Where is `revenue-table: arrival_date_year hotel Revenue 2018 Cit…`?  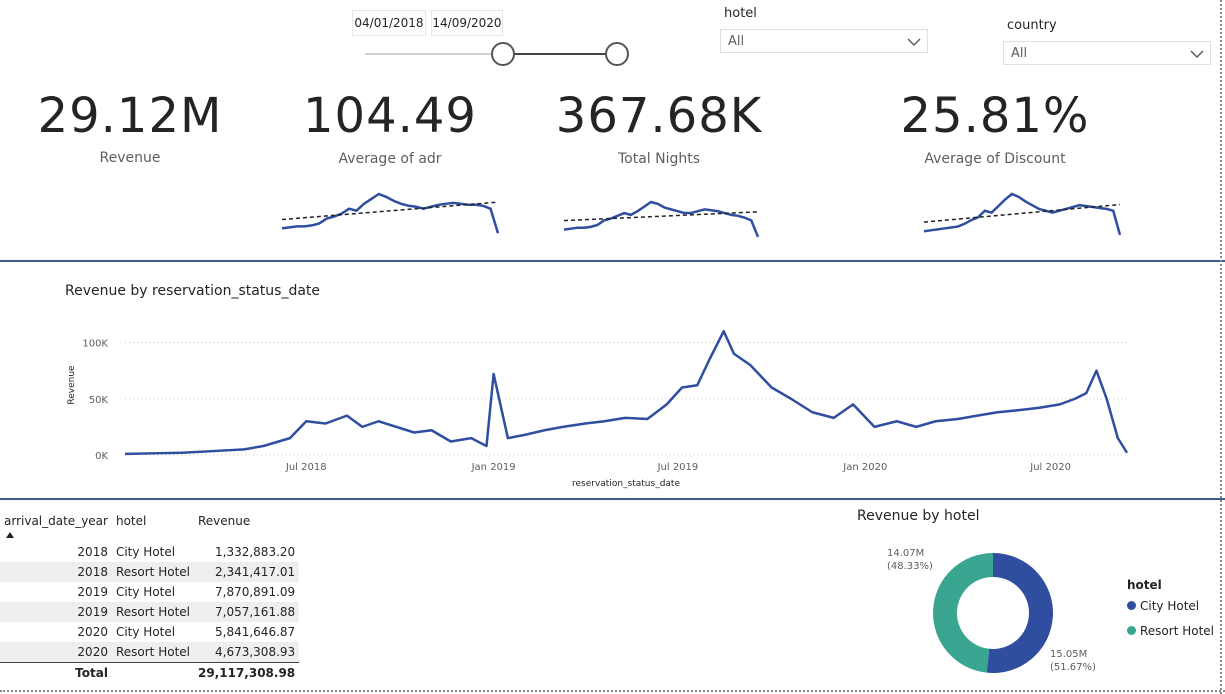 revenue-table: arrival_date_year hotel Revenue 2018 Cit… is located at coordinates (150, 595).